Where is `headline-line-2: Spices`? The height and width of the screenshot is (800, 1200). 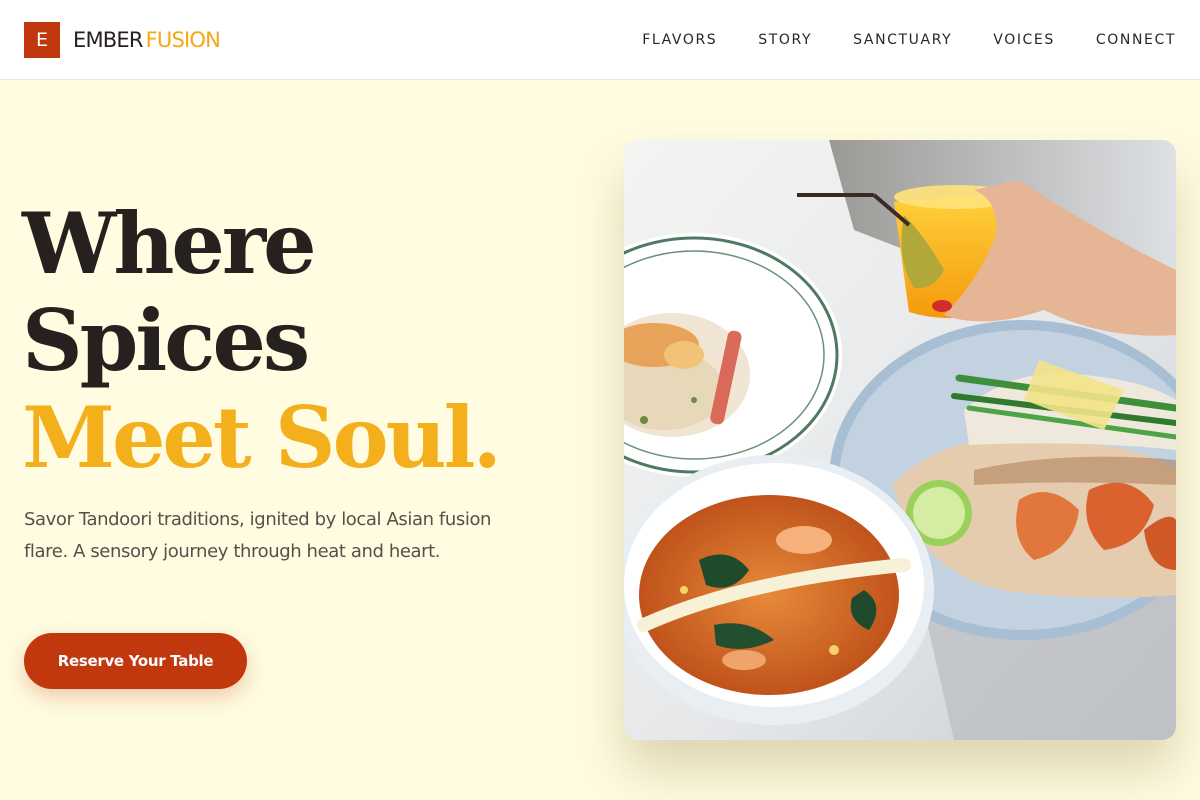 headline-line-2: Spices is located at coordinates (166, 340).